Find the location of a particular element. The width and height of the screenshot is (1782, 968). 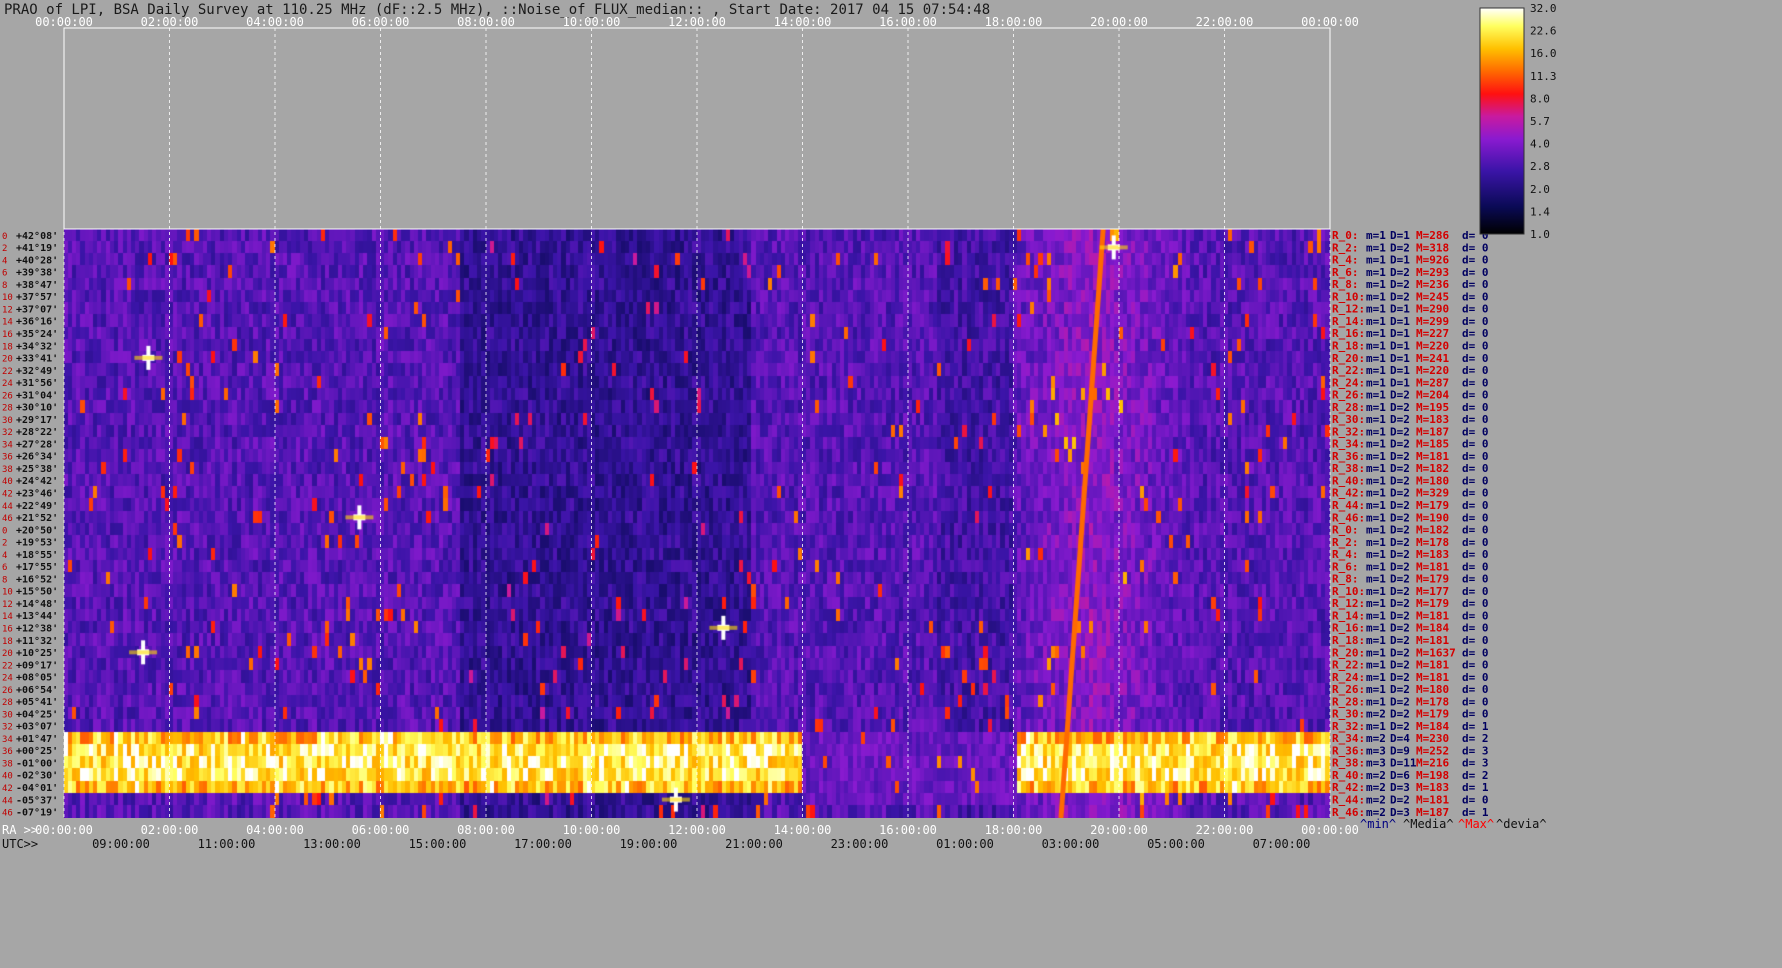

row-index-label: 28 is located at coordinates (7, 409).